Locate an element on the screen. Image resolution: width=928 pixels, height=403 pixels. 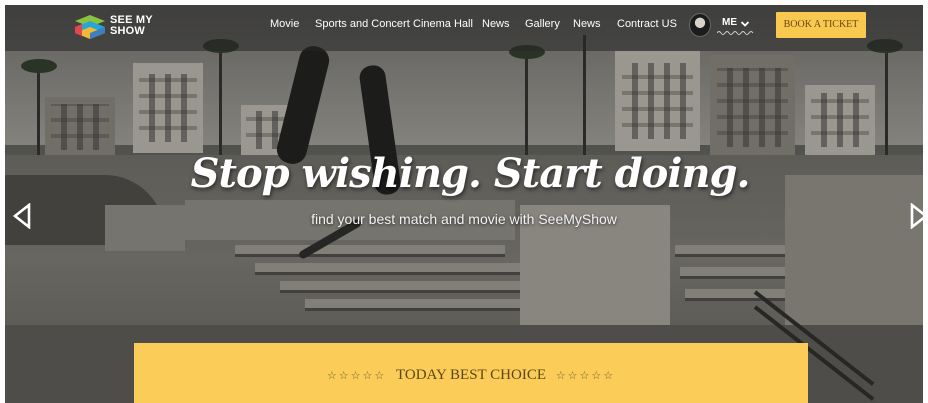
hero-headline: Stop wishing. Start doing. is located at coordinates (470, 173).